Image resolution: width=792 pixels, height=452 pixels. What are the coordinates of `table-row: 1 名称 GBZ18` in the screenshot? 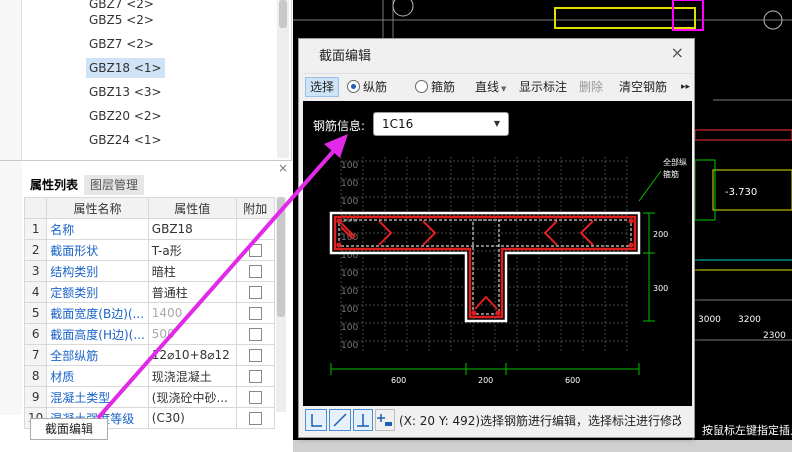 It's located at (149, 229).